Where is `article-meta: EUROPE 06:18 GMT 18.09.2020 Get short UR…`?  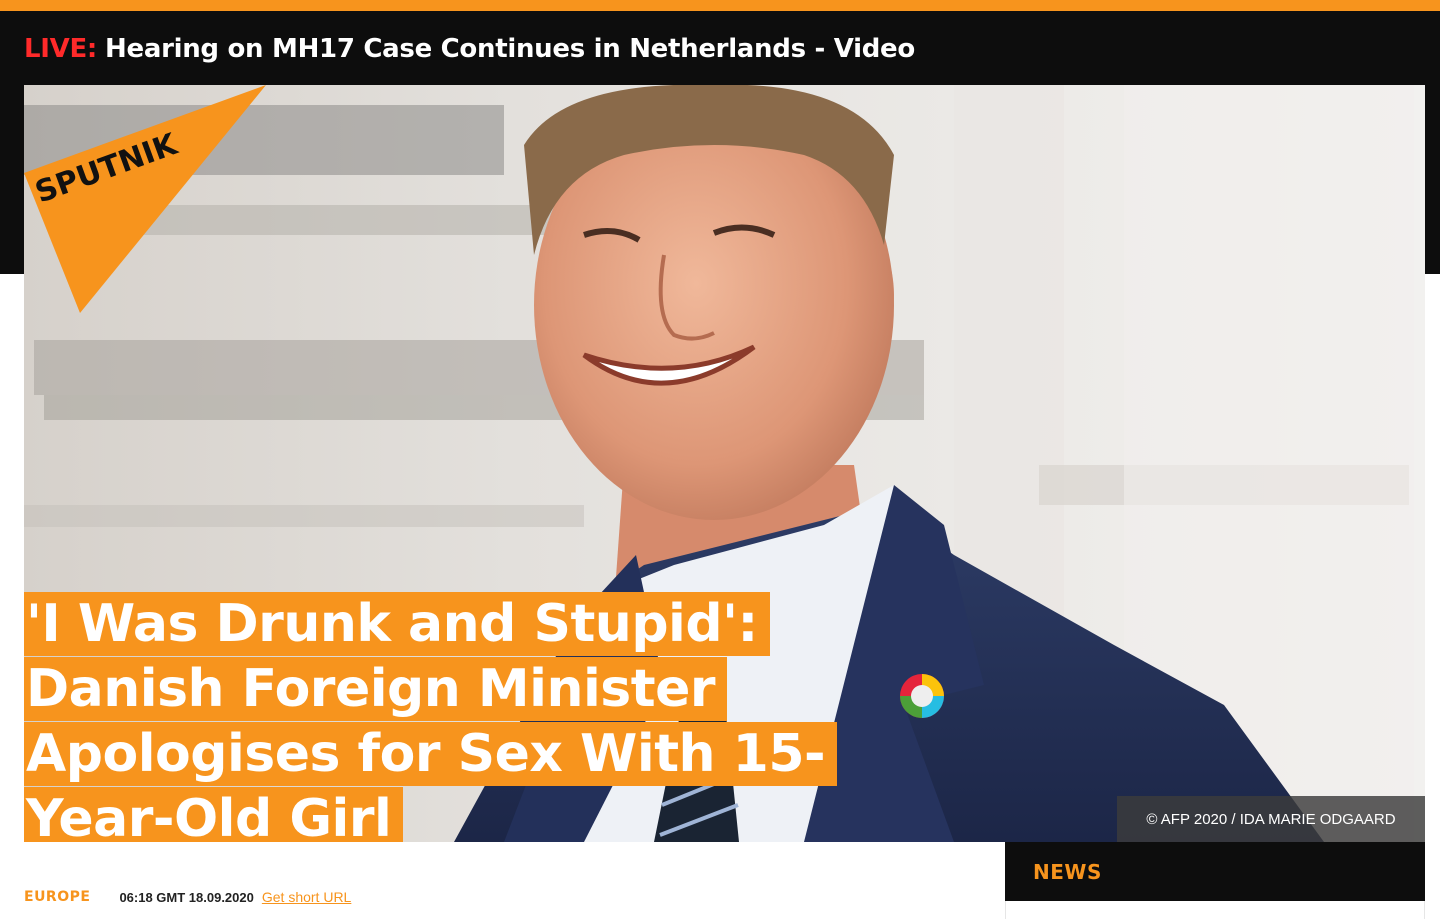 article-meta: EUROPE 06:18 GMT 18.09.2020 Get short UR… is located at coordinates (187, 897).